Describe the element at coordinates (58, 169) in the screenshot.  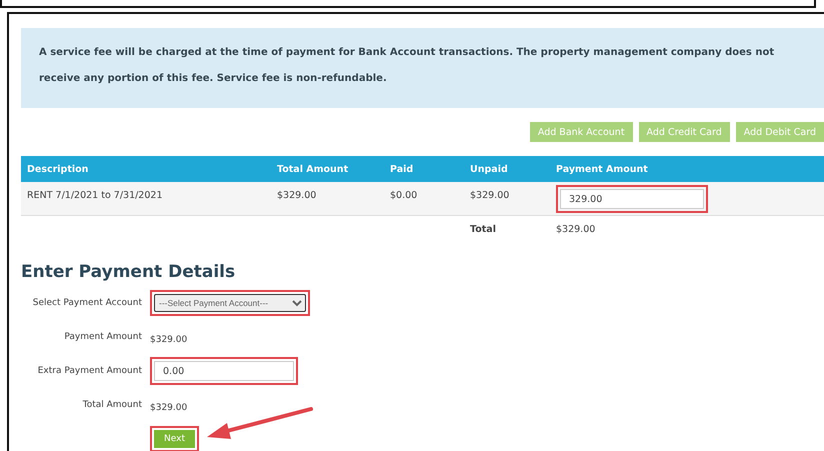
I see `column-header: Description` at that location.